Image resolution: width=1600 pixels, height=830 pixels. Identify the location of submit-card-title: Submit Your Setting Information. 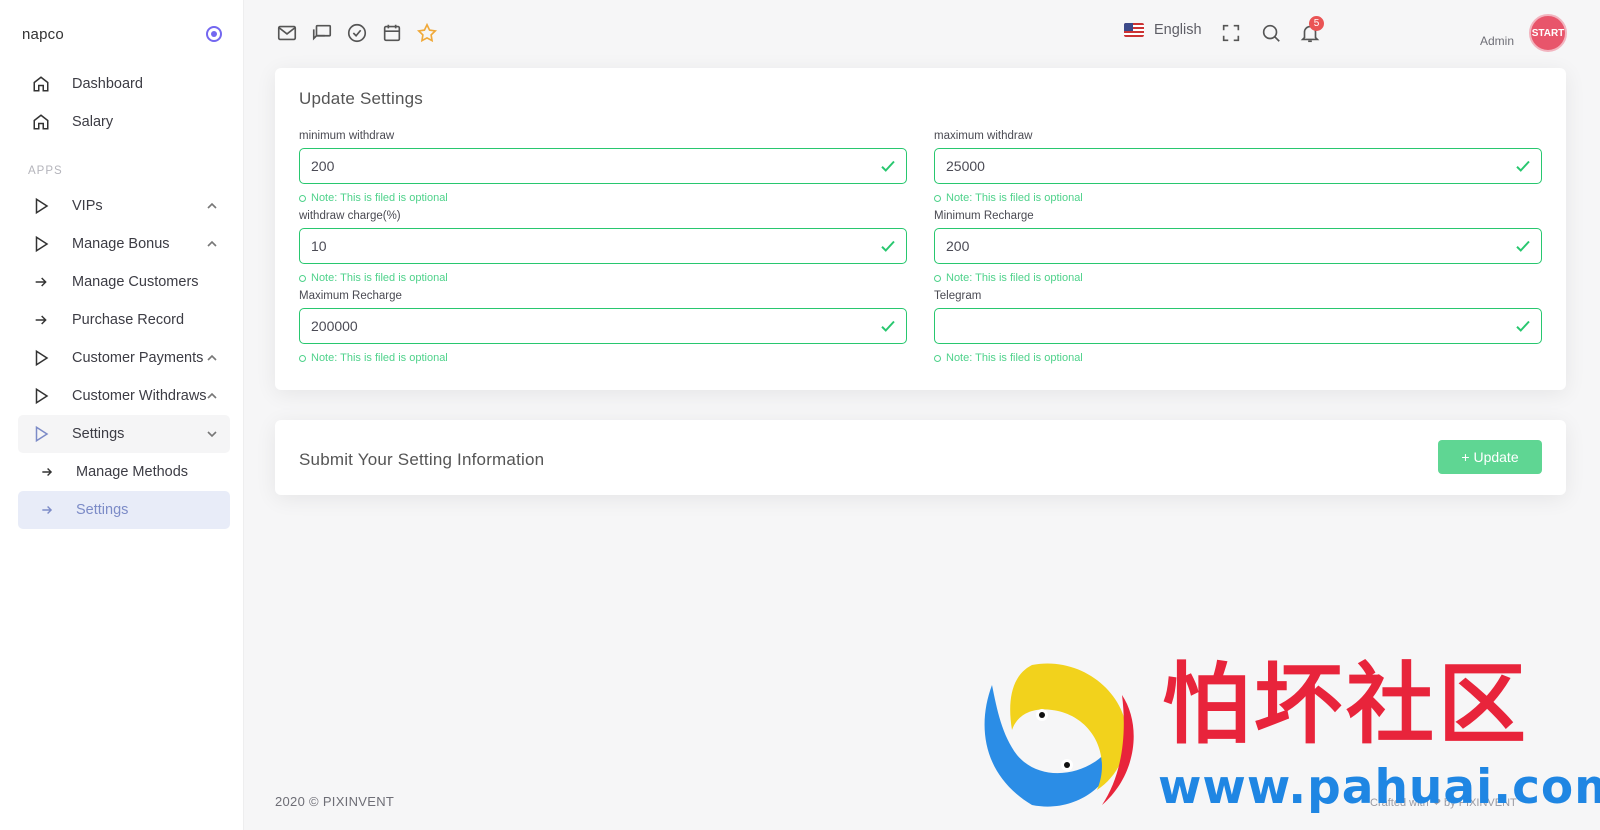
(422, 459).